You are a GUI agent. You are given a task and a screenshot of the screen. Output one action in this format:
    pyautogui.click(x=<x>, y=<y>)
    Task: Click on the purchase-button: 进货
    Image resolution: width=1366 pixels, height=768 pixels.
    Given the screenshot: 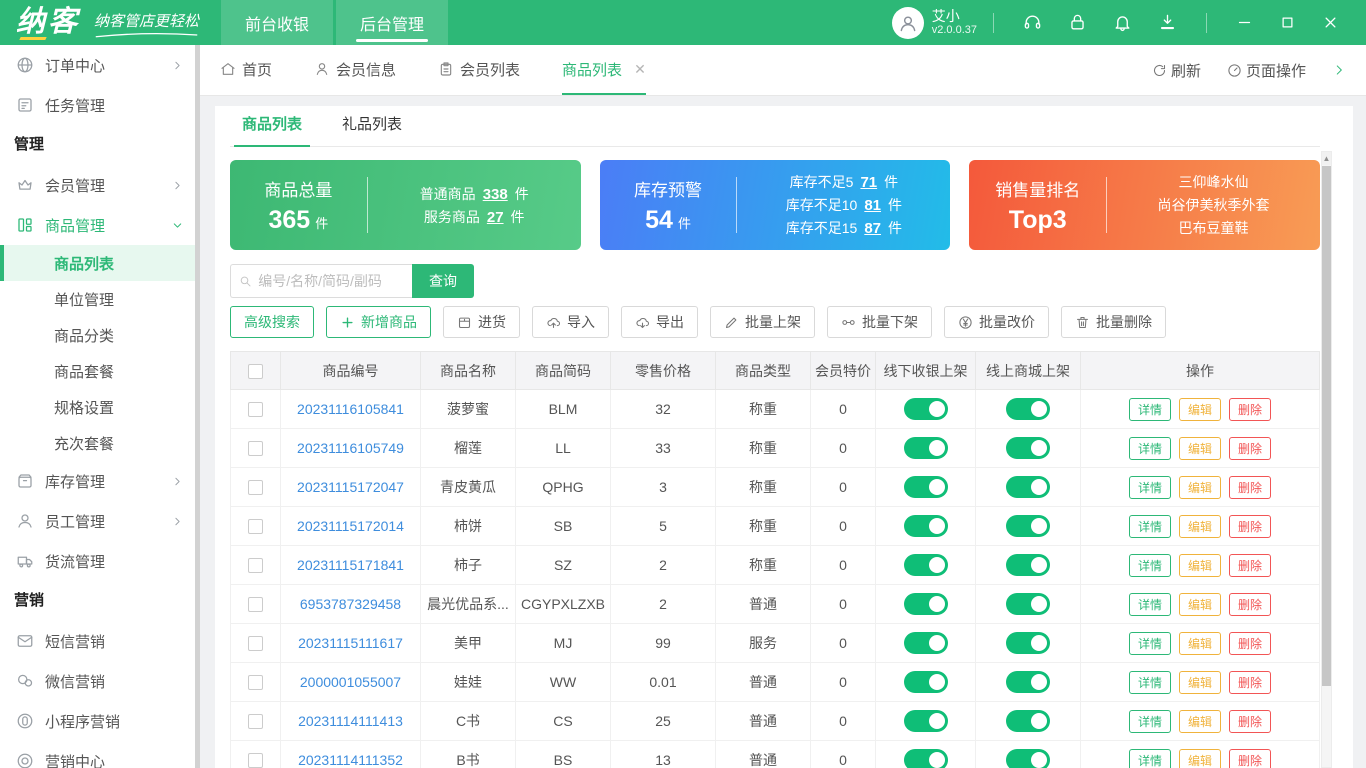 What is the action you would take?
    pyautogui.click(x=481, y=322)
    